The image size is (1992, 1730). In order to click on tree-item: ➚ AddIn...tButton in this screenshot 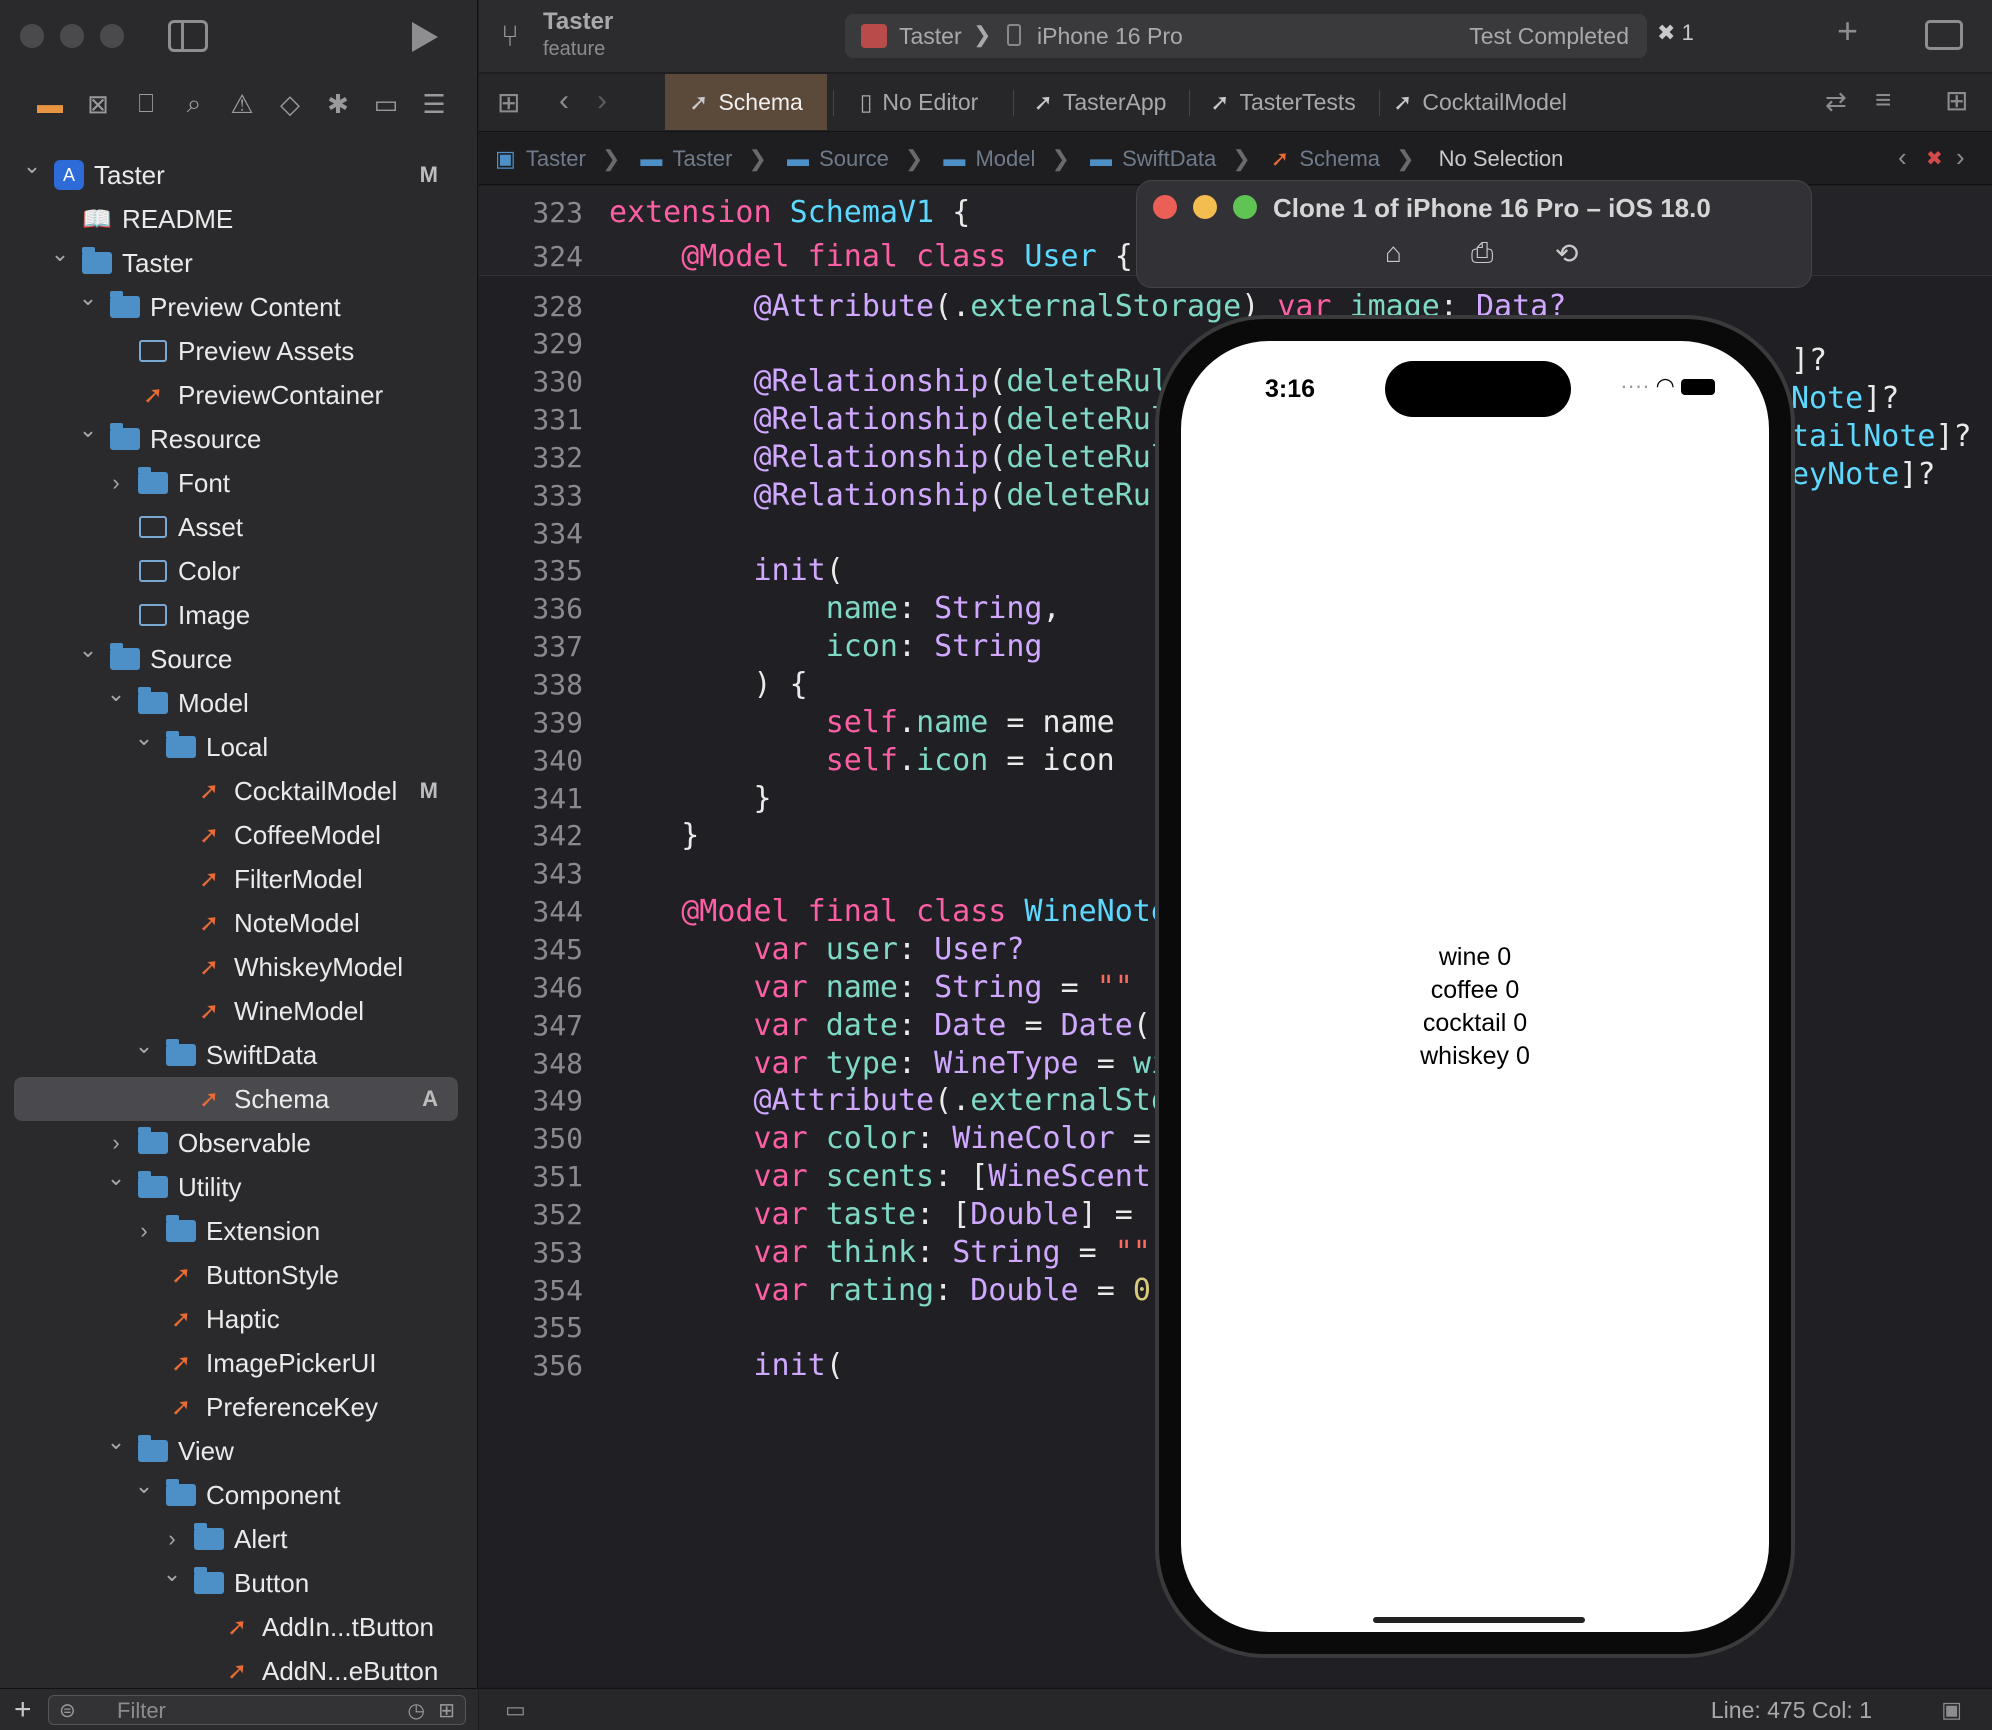, I will do `click(236, 1627)`.